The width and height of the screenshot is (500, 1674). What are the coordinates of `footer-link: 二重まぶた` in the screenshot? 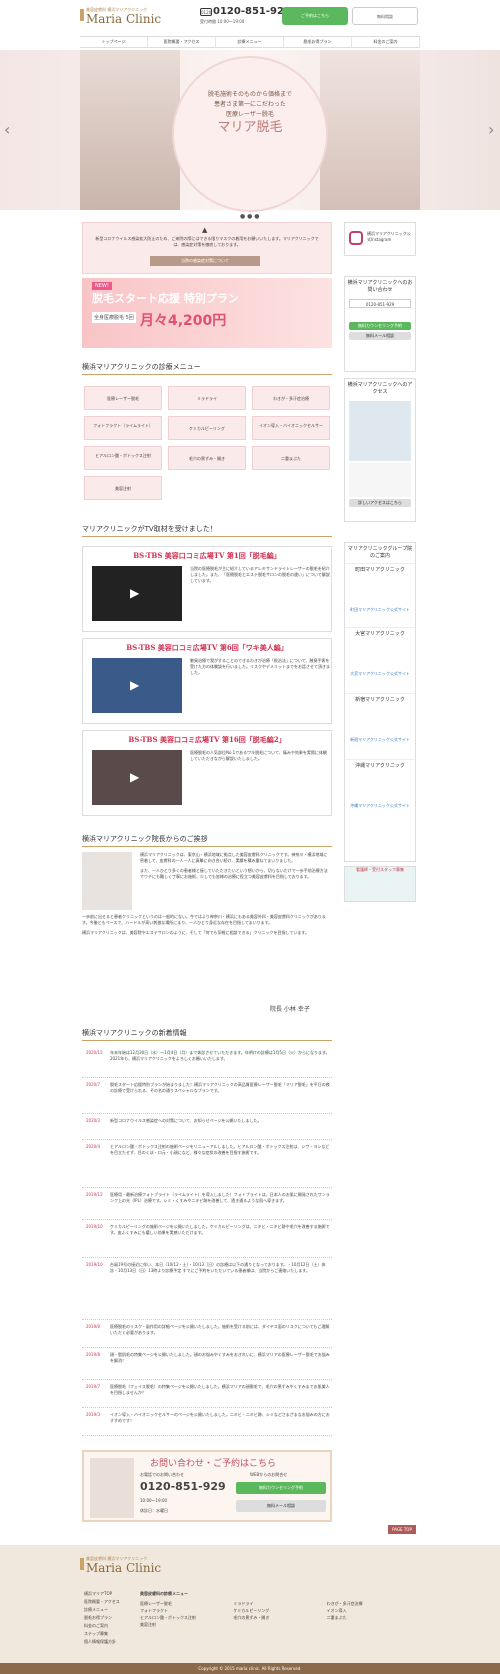 It's located at (373, 1617).